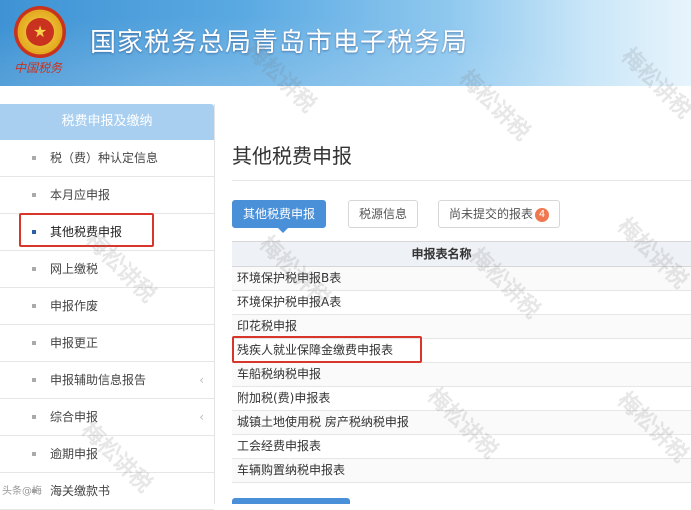  I want to click on table-row: 城镇土地使用税 房产税纳税申报, so click(461, 423).